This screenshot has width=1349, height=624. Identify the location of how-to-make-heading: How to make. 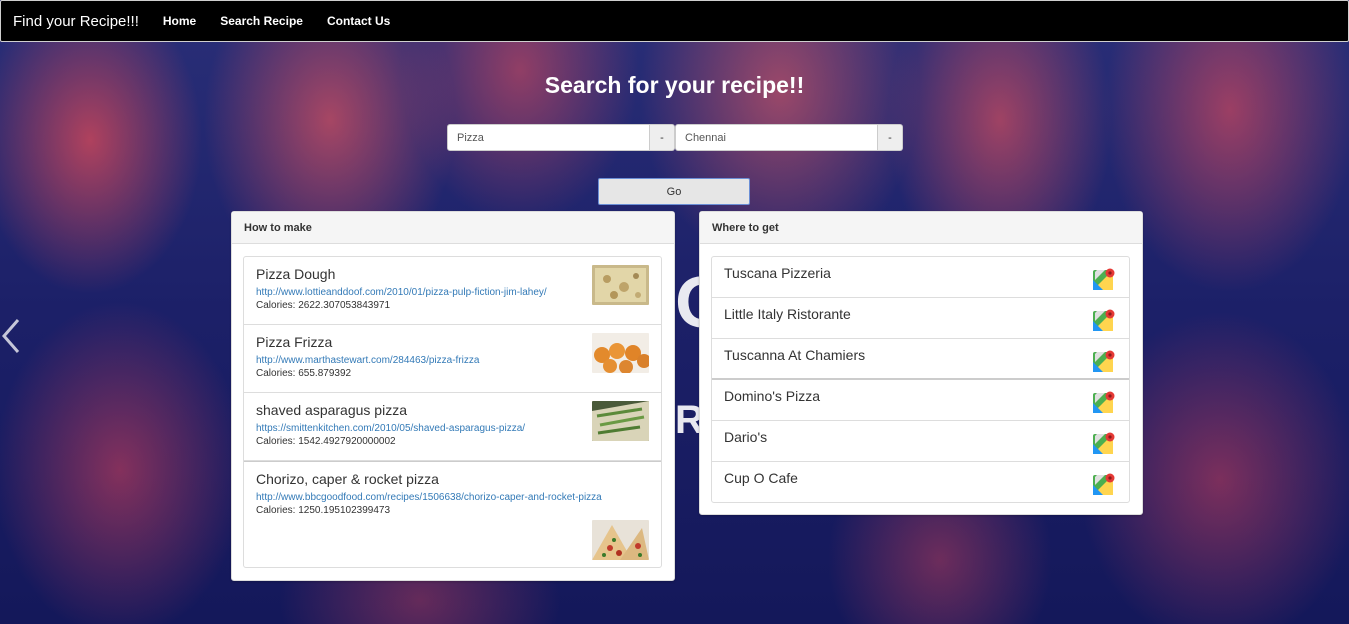
(453, 228).